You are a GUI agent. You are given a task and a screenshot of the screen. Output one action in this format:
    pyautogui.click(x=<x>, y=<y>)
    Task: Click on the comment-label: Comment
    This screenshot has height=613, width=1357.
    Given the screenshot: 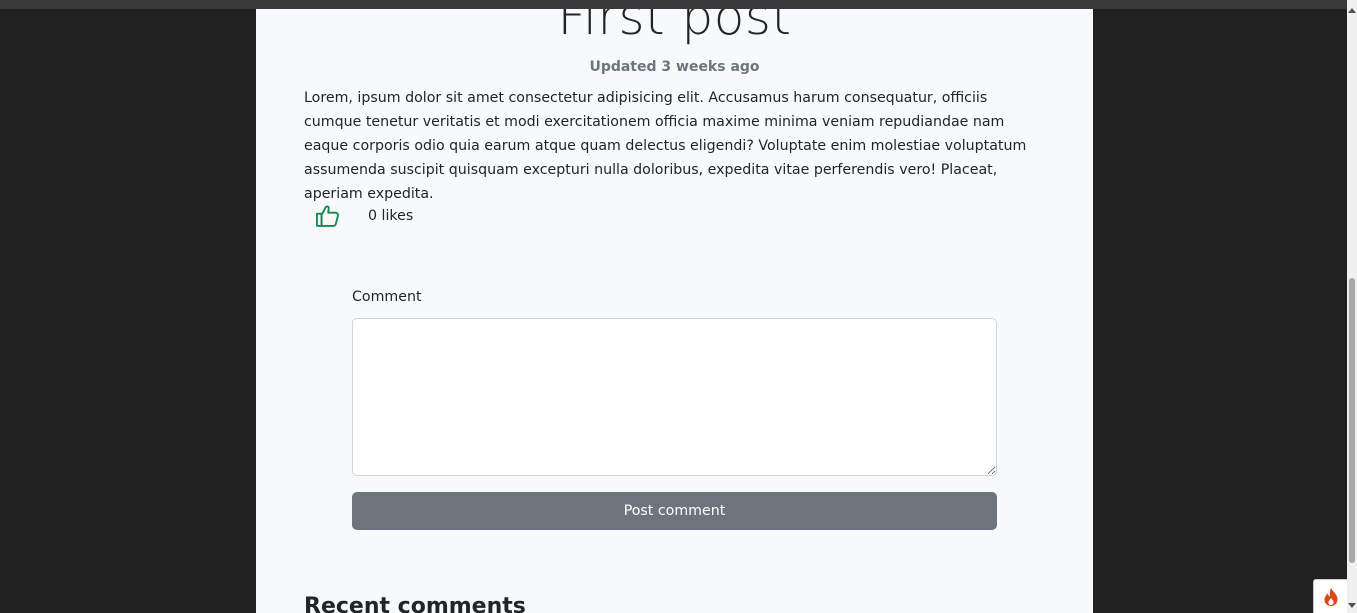 What is the action you would take?
    pyautogui.click(x=387, y=297)
    